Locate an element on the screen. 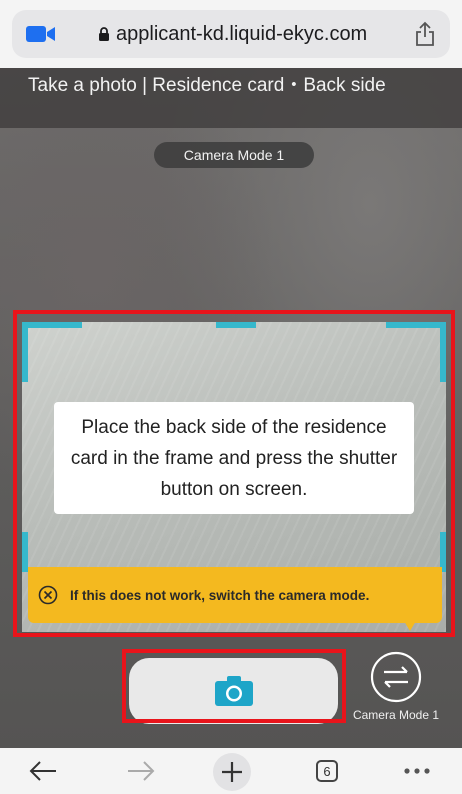 This screenshot has width=462, height=794. close-circle-icon is located at coordinates (48, 595).